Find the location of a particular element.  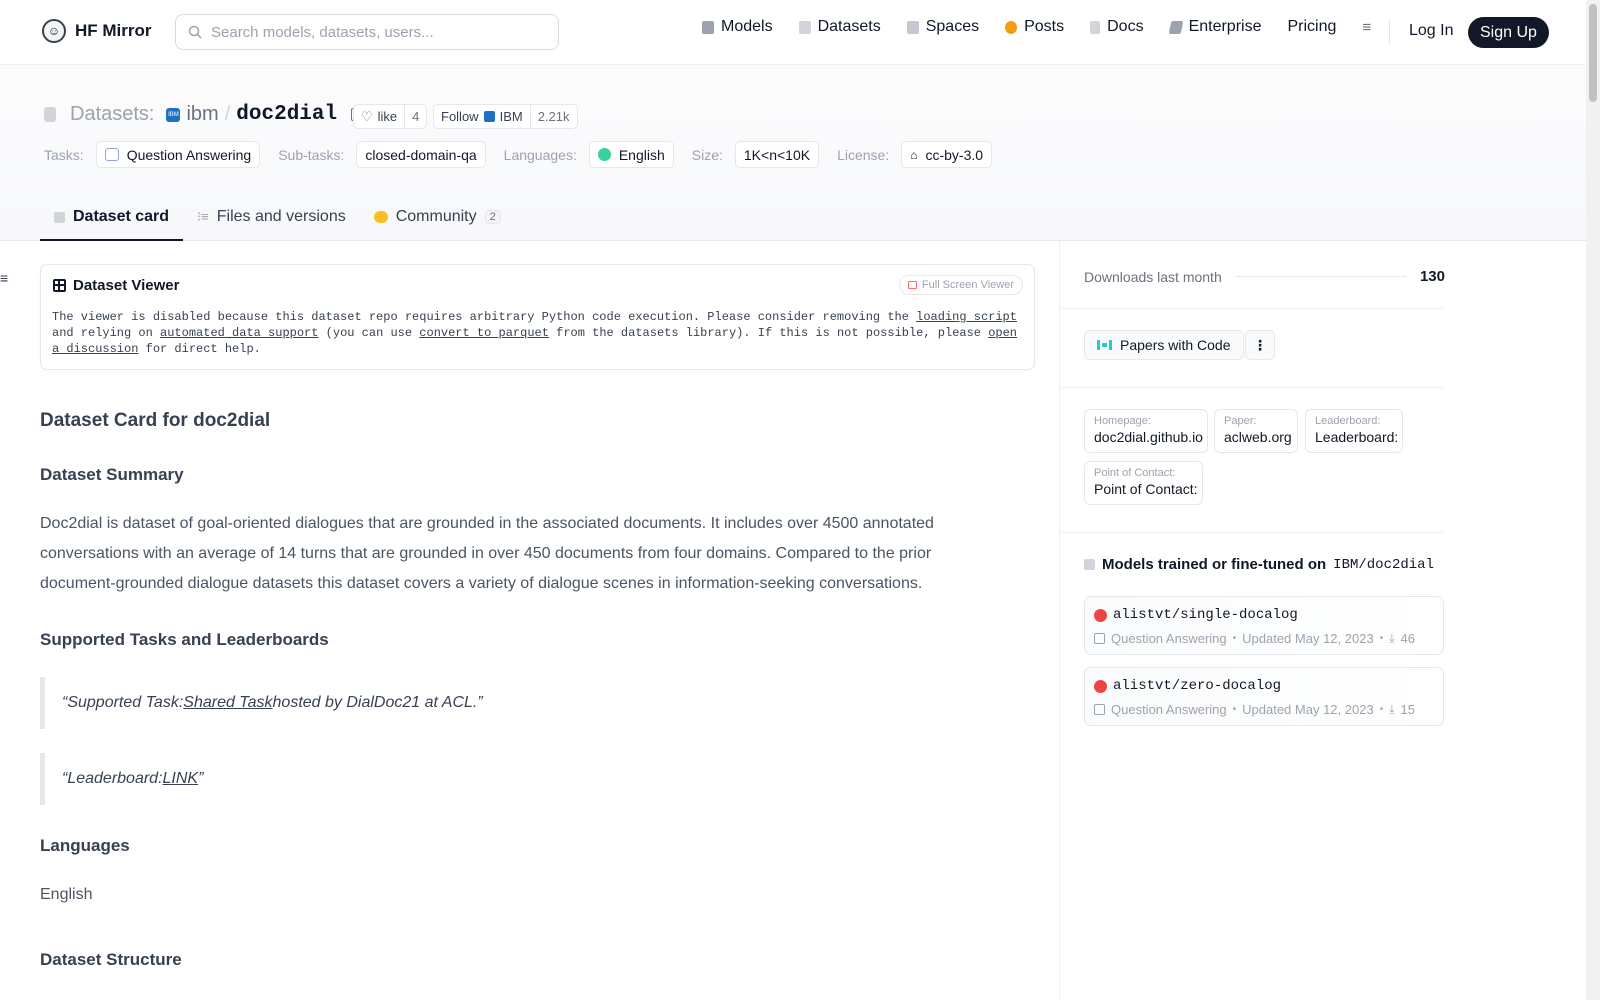

more-menu-button: ≡ is located at coordinates (1366, 27).